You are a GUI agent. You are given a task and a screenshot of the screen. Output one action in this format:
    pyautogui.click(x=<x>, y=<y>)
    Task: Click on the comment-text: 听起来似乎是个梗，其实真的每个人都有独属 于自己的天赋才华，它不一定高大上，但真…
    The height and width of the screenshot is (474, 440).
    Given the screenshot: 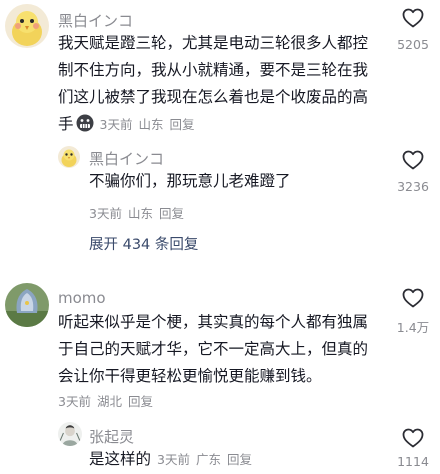 What is the action you would take?
    pyautogui.click(x=213, y=349)
    